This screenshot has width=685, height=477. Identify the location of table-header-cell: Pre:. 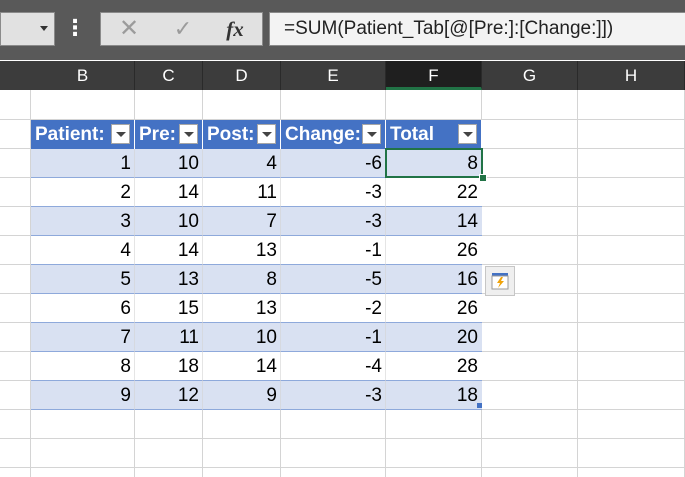
(169, 134).